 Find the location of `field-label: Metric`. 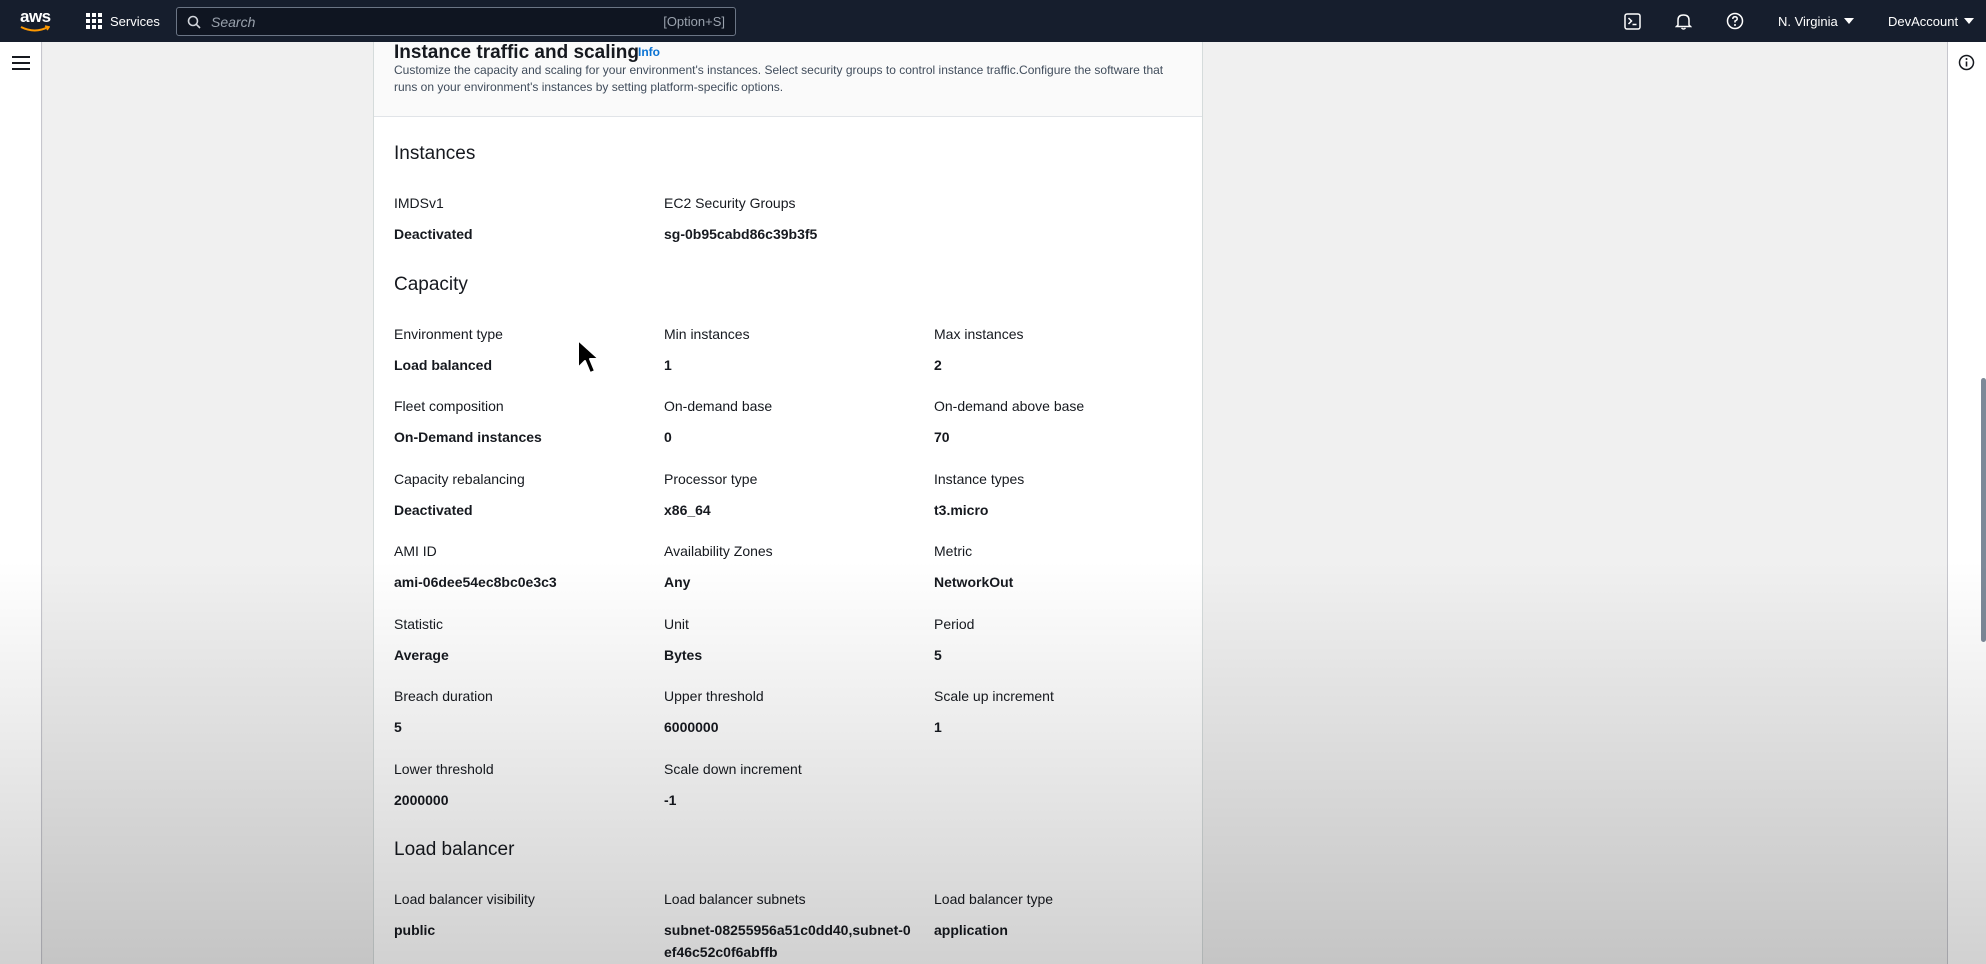

field-label: Metric is located at coordinates (953, 551).